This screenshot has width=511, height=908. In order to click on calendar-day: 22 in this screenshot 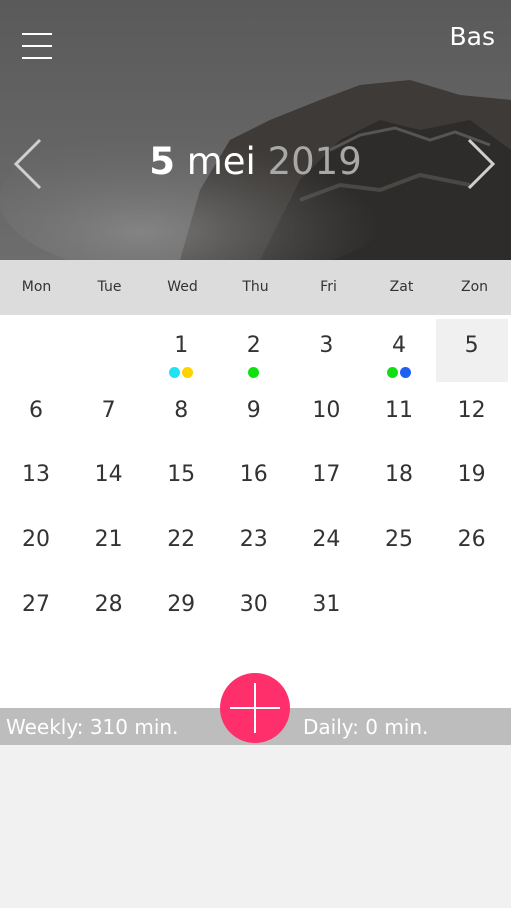, I will do `click(181, 544)`.